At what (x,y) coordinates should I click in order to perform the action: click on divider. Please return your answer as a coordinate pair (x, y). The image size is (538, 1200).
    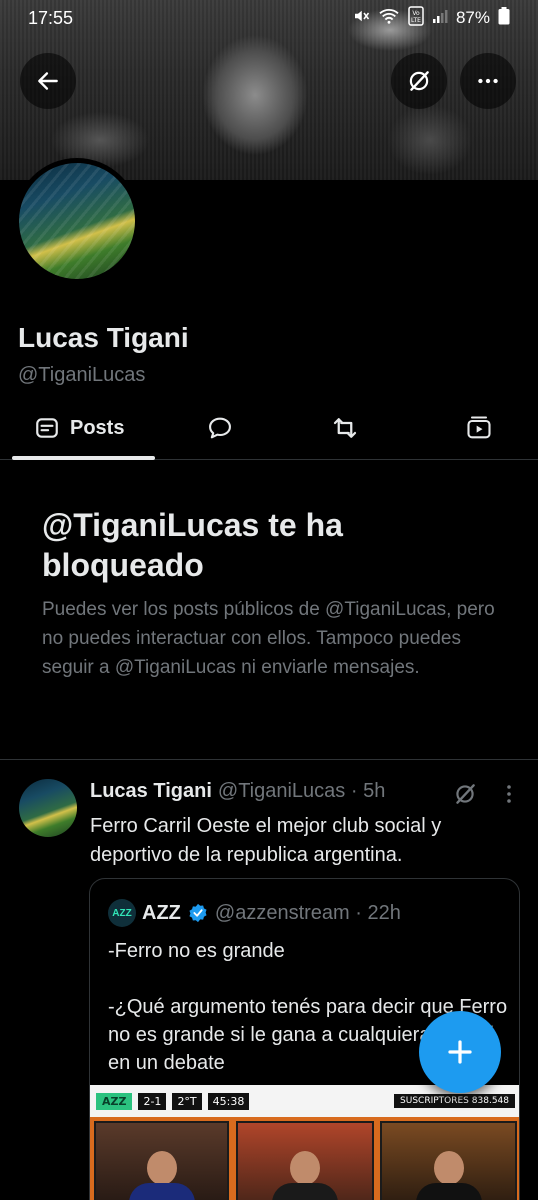
    Looking at the image, I should click on (269, 759).